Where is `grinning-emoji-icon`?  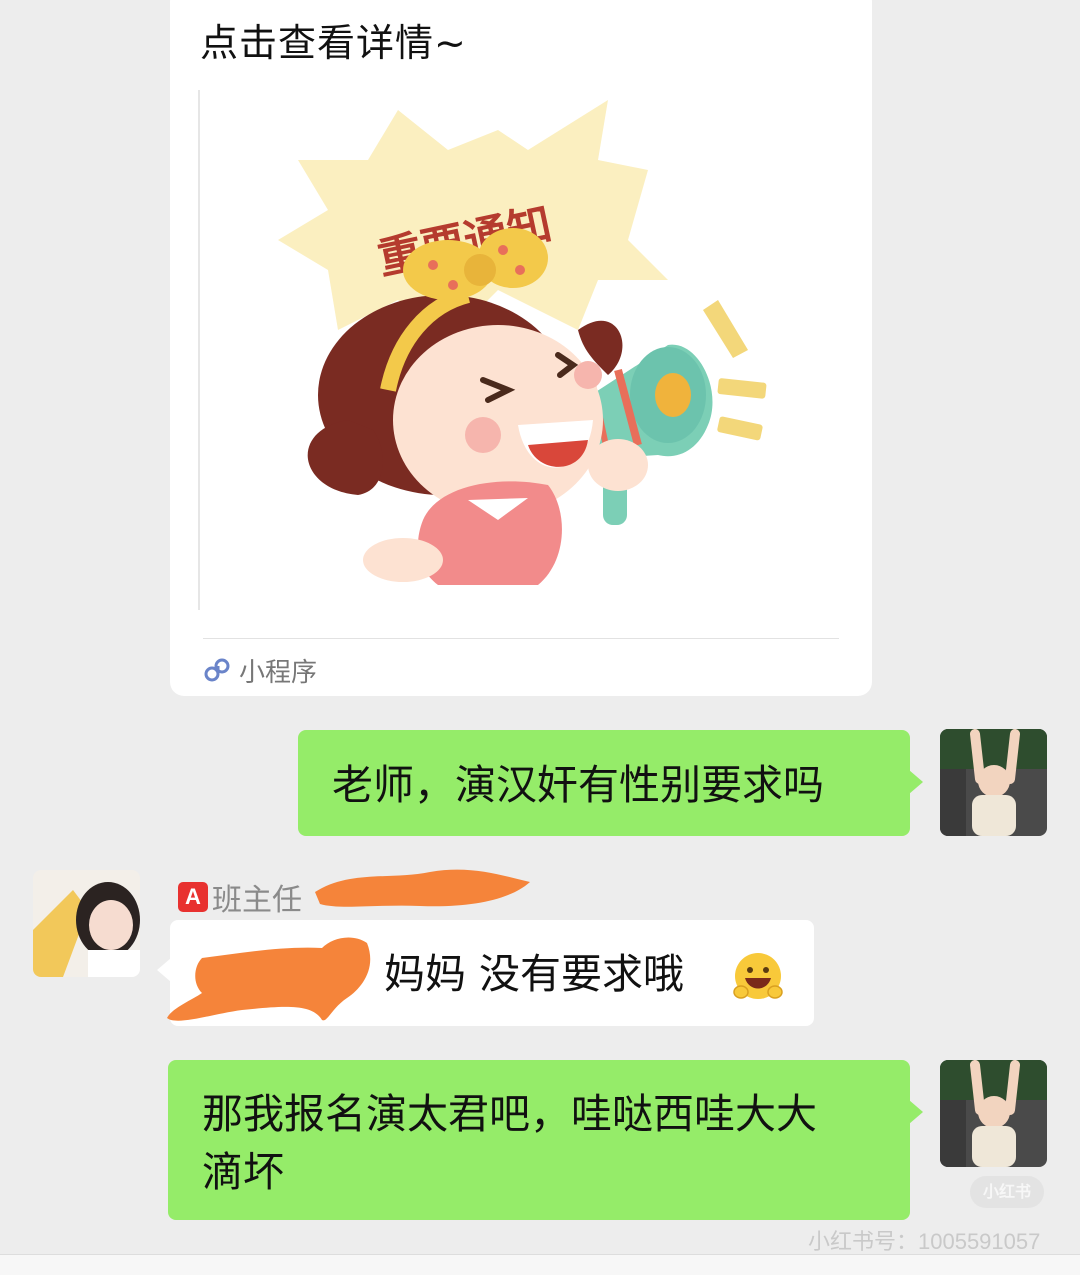 grinning-emoji-icon is located at coordinates (758, 976).